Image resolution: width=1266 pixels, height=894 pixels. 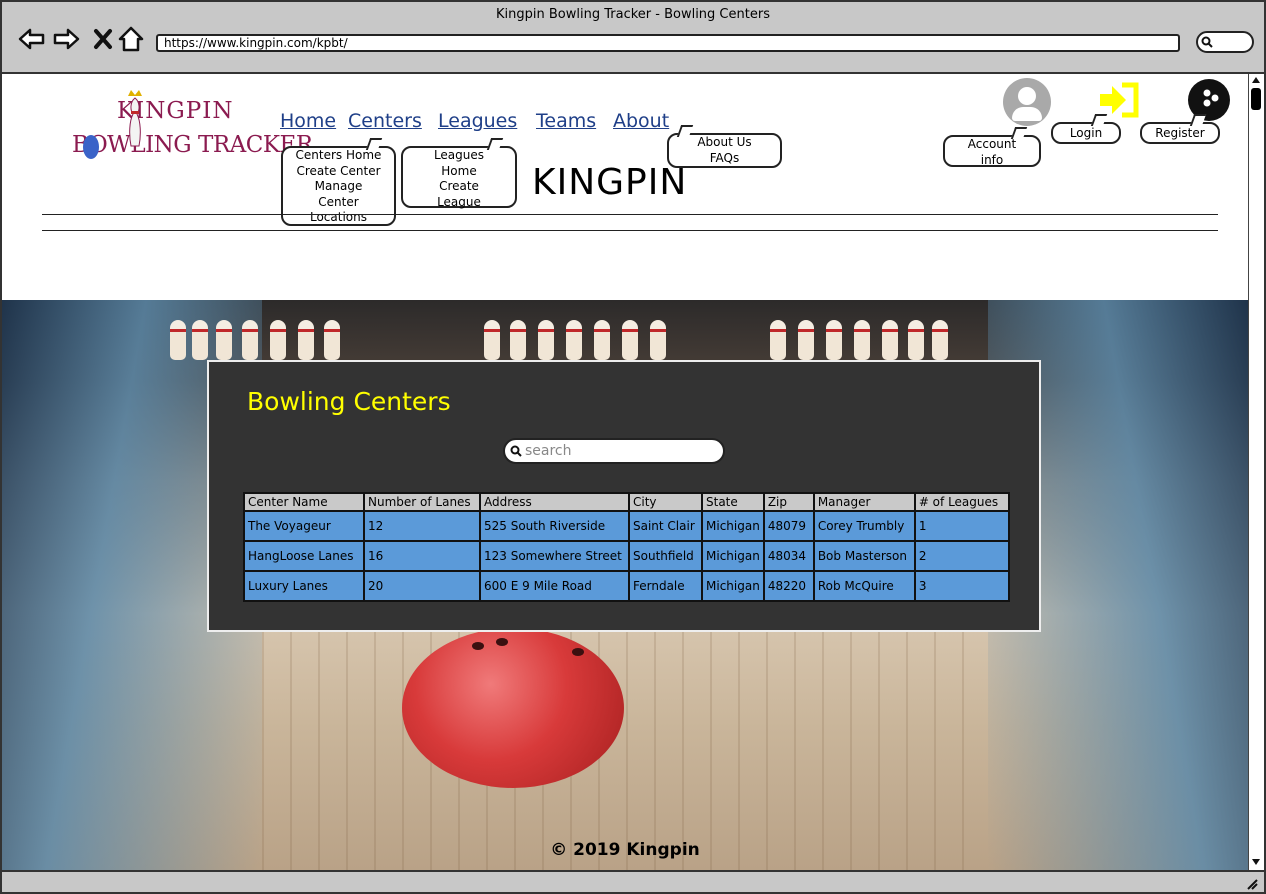 What do you see at coordinates (566, 121) in the screenshot?
I see `nav-teams: Teams` at bounding box center [566, 121].